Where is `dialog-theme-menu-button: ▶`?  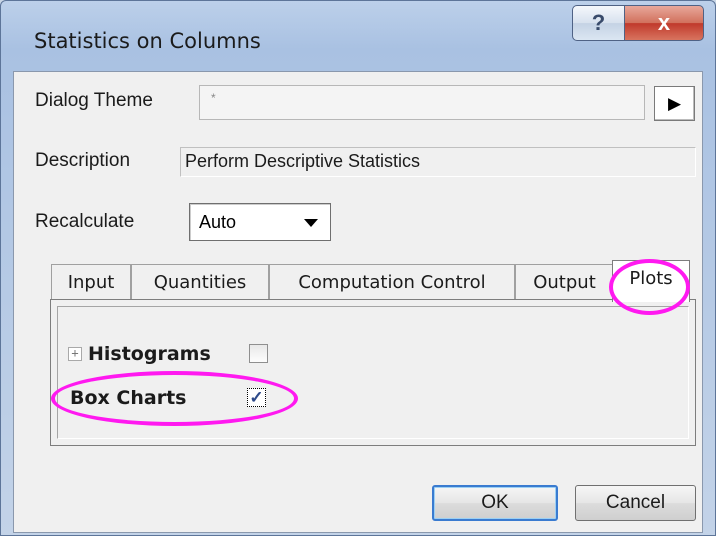 dialog-theme-menu-button: ▶ is located at coordinates (674, 103).